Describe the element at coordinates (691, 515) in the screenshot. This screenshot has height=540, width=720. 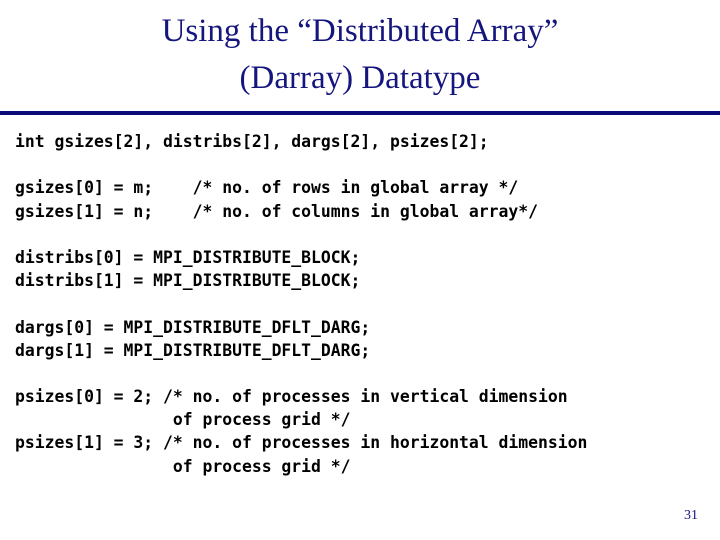
I see `page-number: 31` at that location.